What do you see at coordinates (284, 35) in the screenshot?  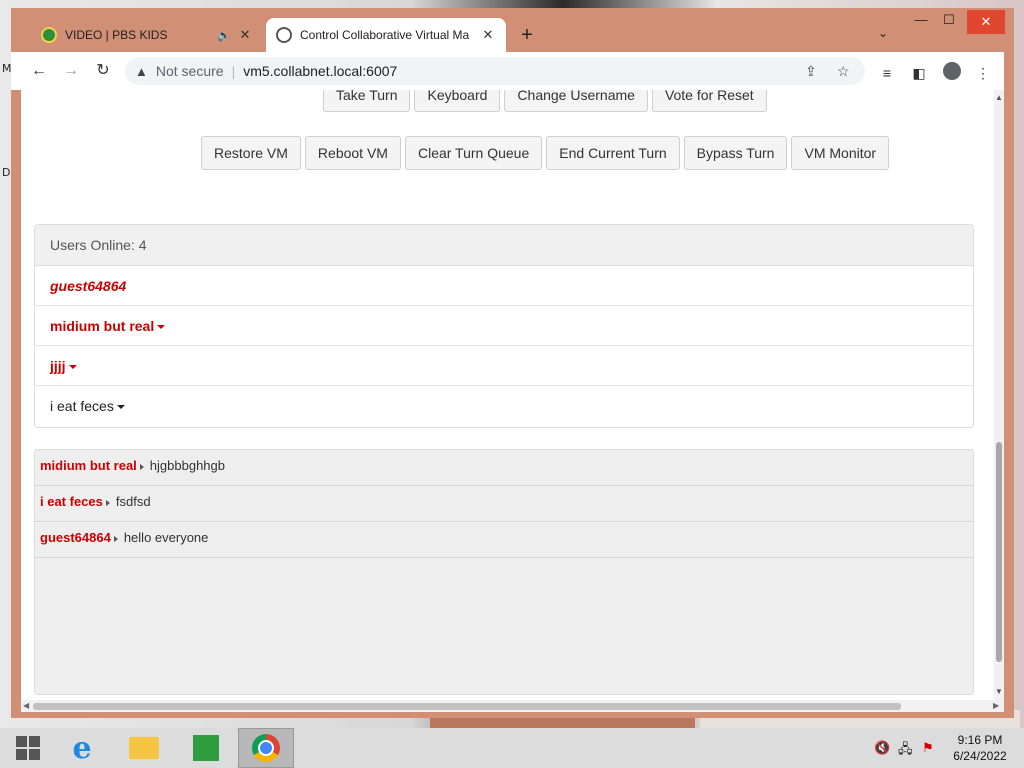 I see `globe-icon` at bounding box center [284, 35].